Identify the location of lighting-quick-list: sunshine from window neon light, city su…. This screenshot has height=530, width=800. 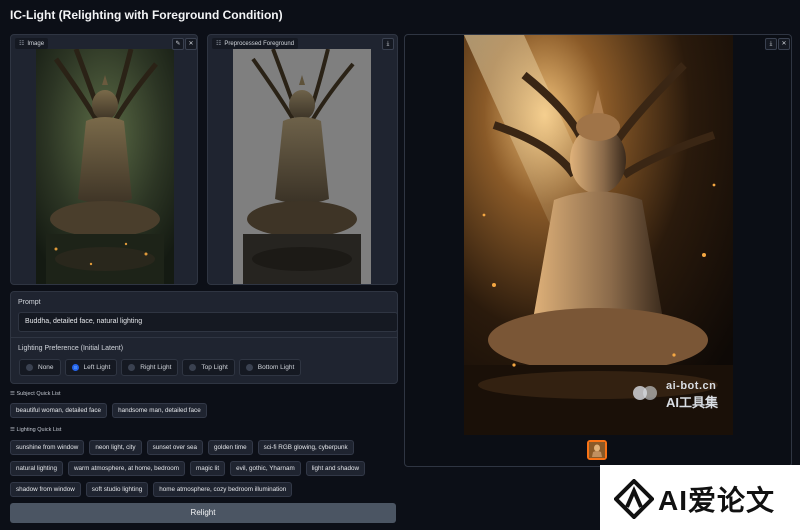
(203, 468).